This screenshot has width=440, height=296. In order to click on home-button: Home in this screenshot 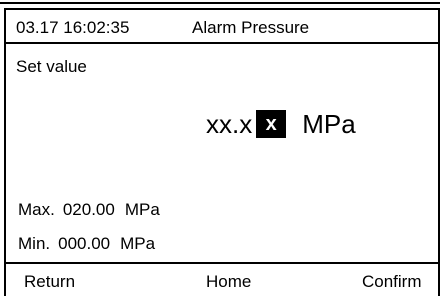, I will do `click(228, 282)`.